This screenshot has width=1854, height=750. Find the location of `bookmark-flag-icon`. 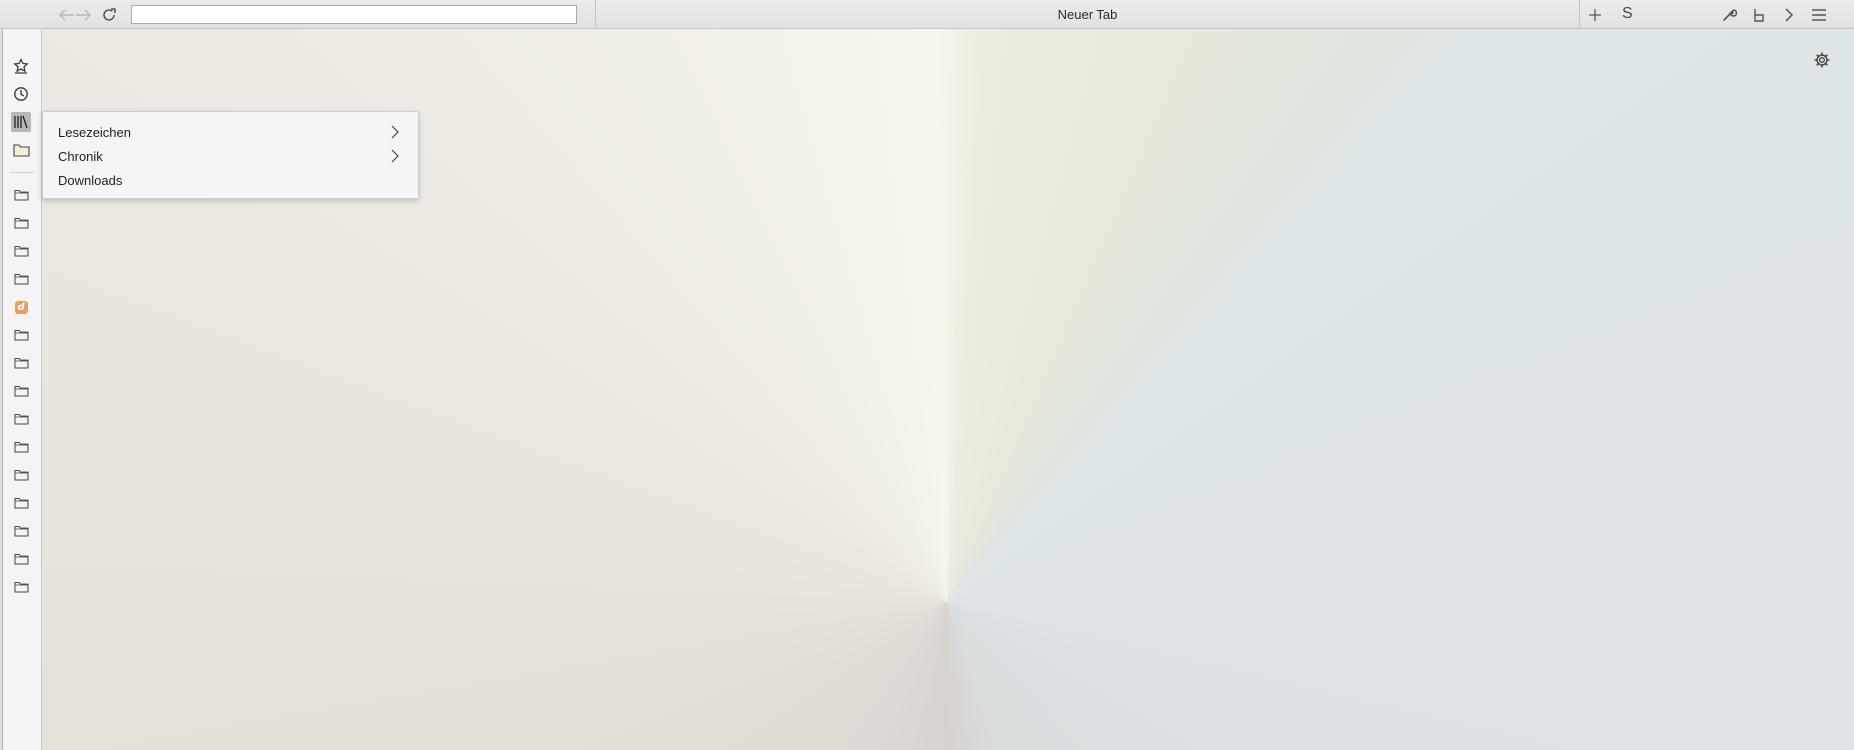

bookmark-flag-icon is located at coordinates (1759, 15).